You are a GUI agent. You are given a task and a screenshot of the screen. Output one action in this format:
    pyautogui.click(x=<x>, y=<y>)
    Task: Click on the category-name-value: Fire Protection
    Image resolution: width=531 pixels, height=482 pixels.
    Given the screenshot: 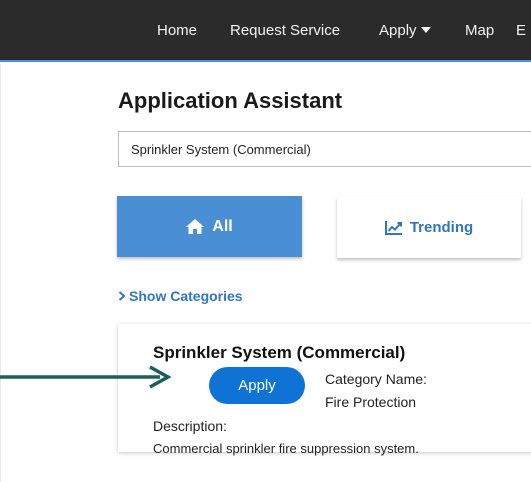 What is the action you would take?
    pyautogui.click(x=371, y=402)
    